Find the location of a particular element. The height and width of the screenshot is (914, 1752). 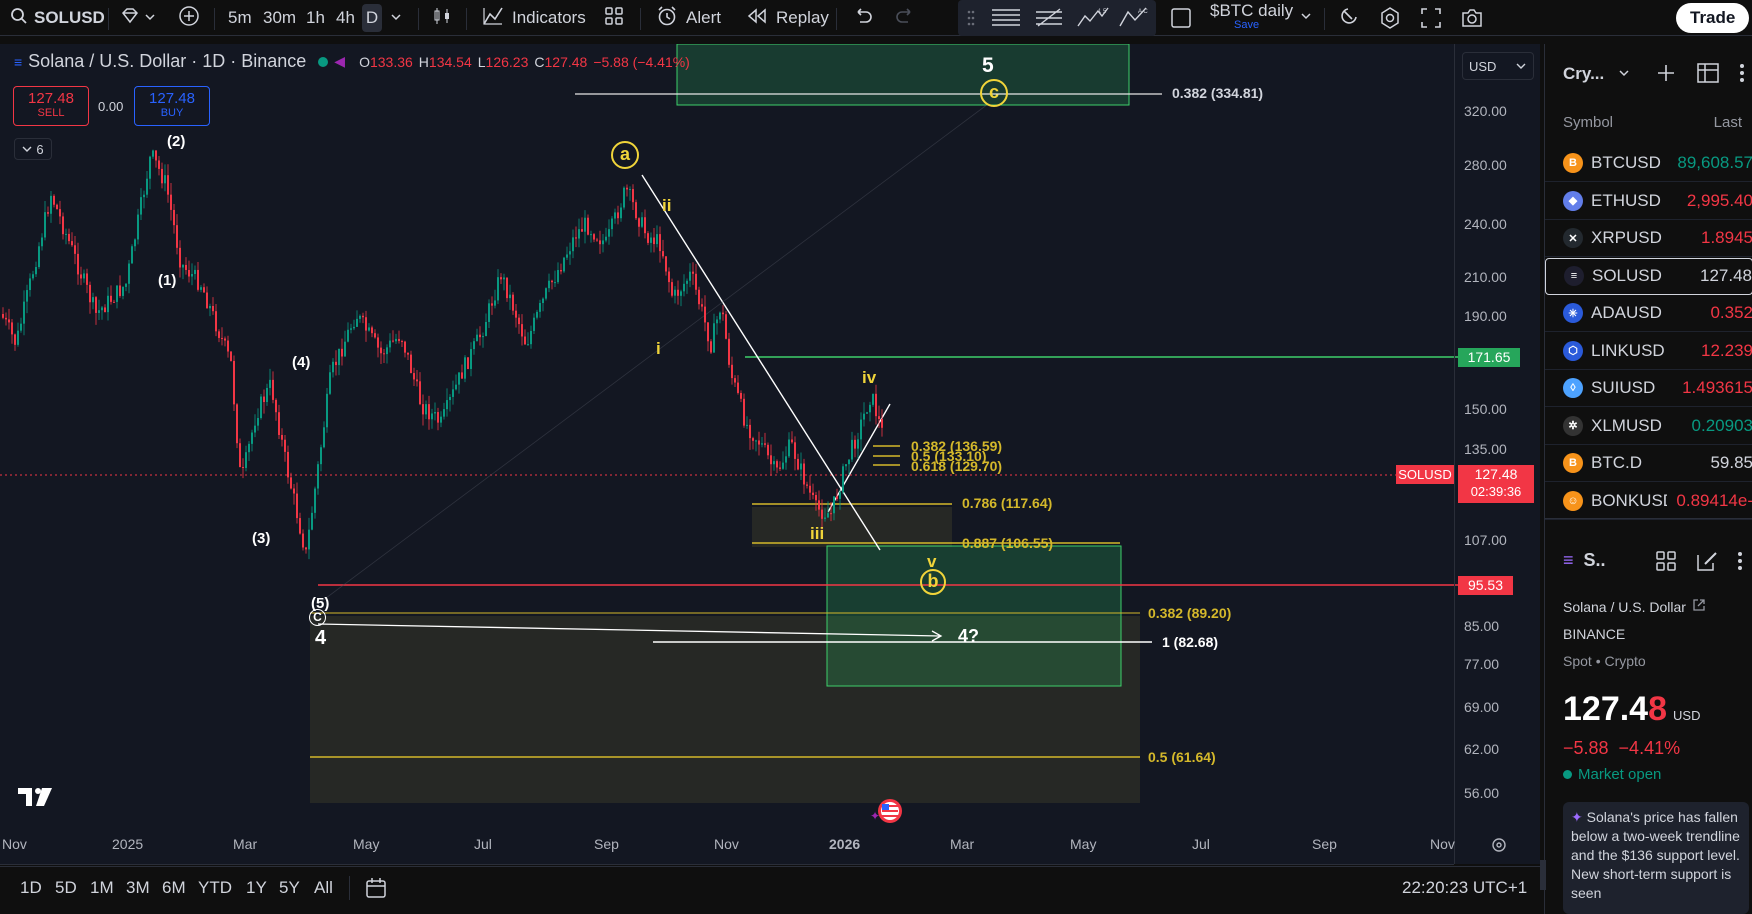

xrpusd-coin-icon: ✕ is located at coordinates (1573, 238).